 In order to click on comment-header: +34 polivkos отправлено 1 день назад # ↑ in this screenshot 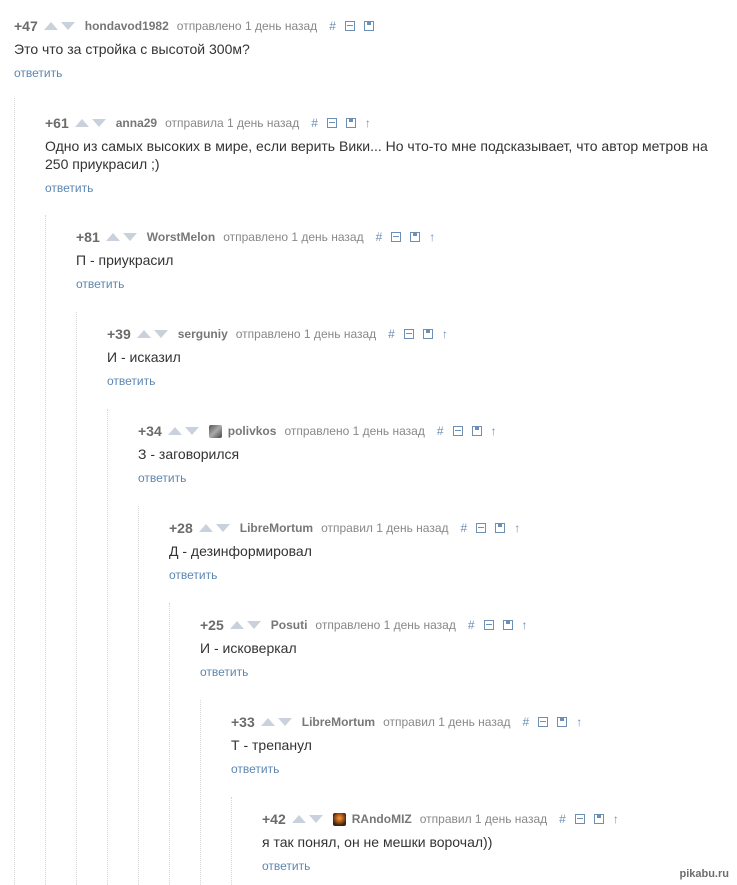, I will do `click(428, 431)`.